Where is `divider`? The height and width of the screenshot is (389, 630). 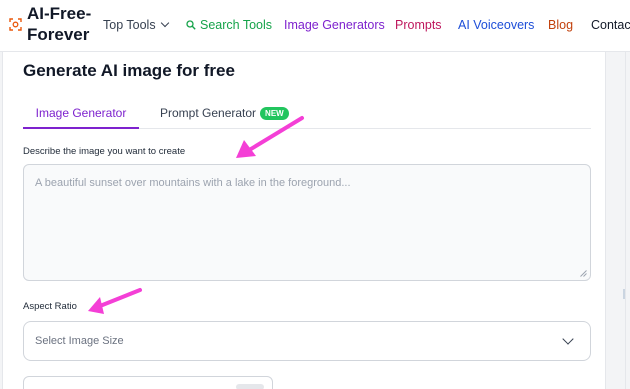
divider is located at coordinates (625, 220).